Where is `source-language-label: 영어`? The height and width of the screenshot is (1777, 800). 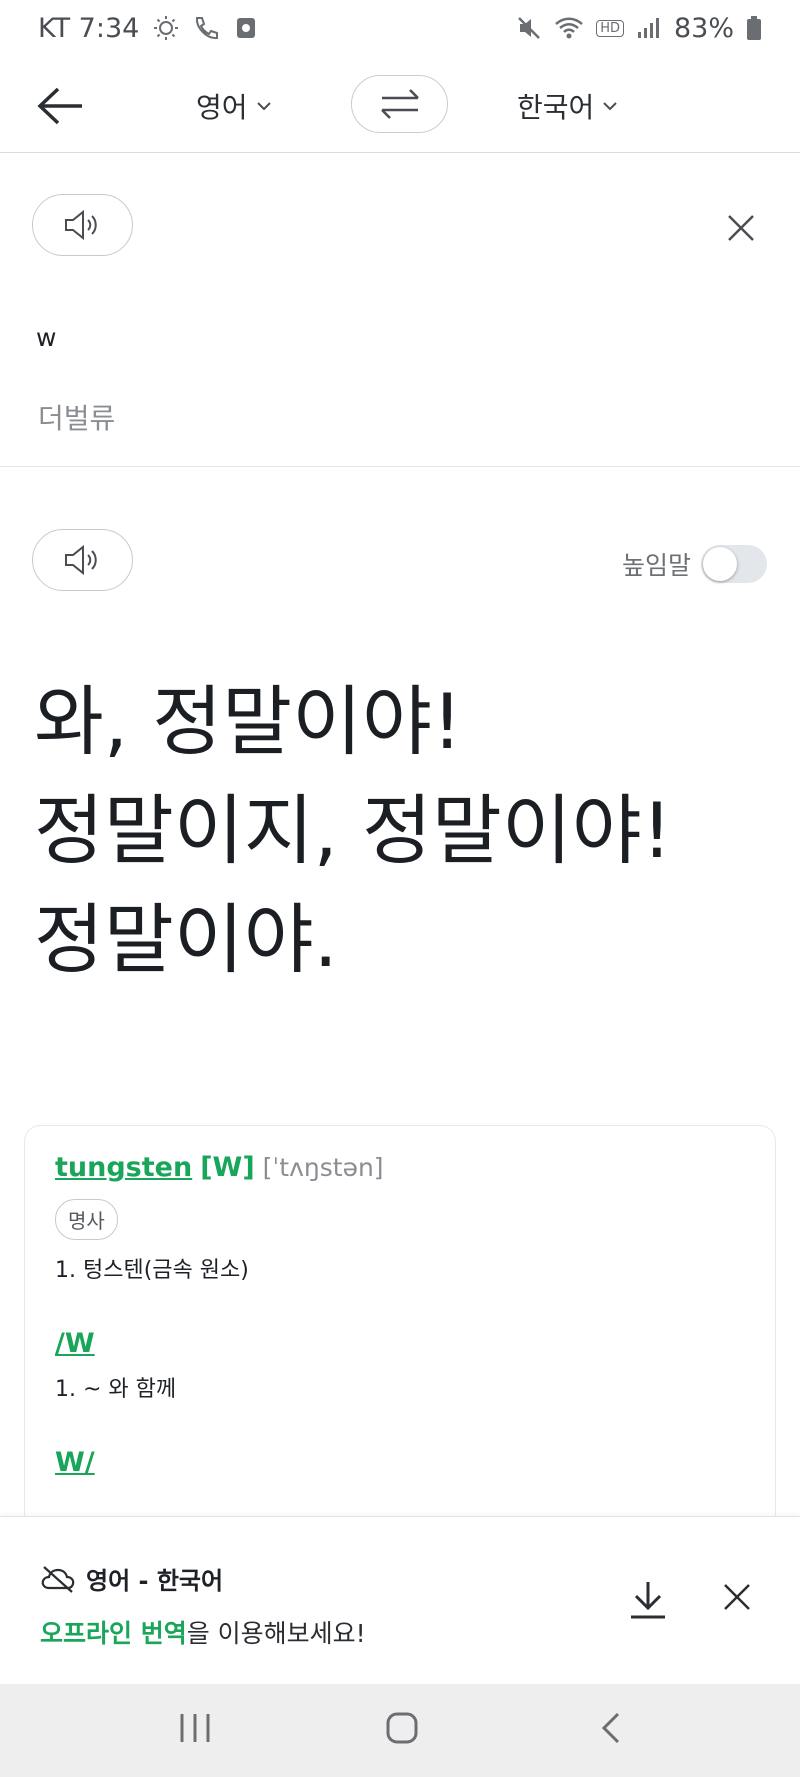 source-language-label: 영어 is located at coordinates (222, 107).